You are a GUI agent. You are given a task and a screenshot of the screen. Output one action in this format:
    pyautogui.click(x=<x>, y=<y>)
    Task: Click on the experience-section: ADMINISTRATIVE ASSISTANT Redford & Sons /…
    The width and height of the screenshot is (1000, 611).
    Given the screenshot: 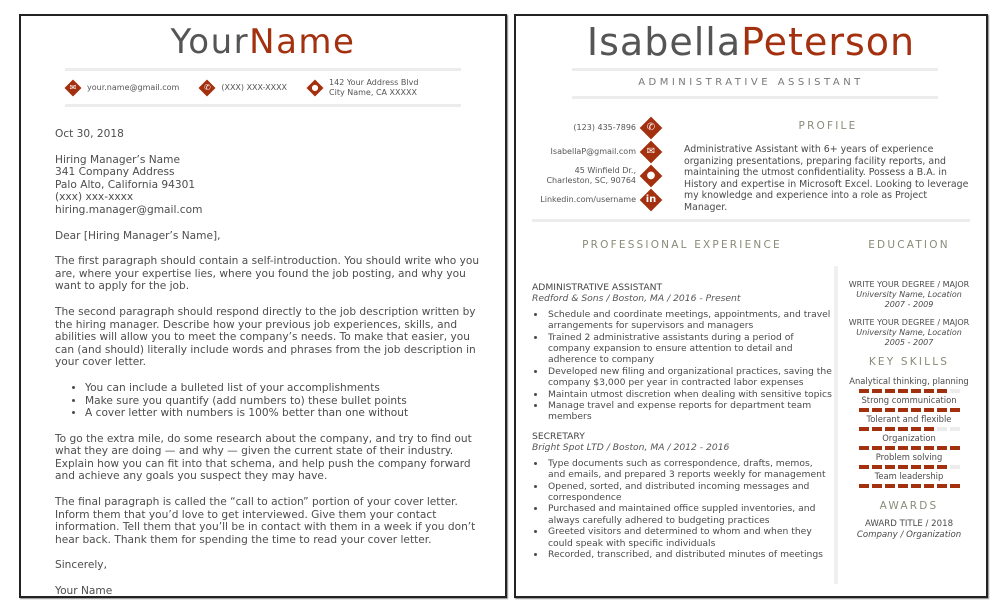 What is the action you would take?
    pyautogui.click(x=682, y=425)
    